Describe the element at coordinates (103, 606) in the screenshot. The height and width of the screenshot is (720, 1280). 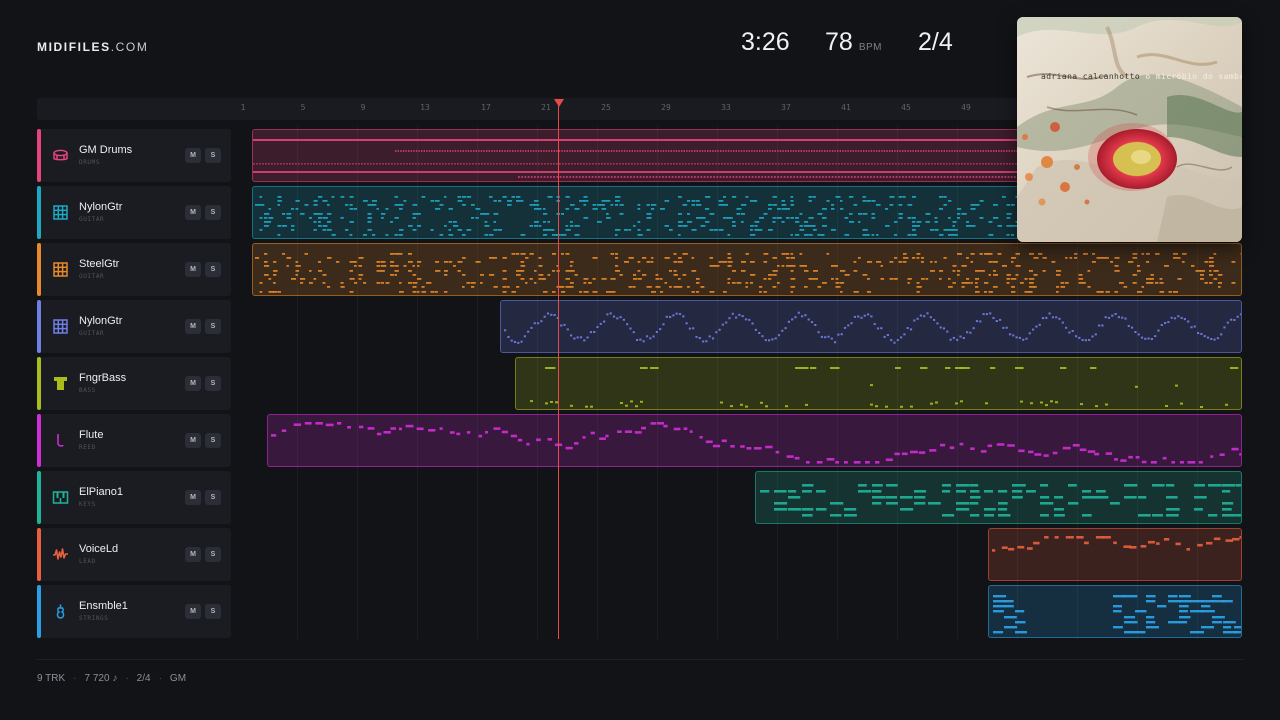
I see `track-name: Ensmble1` at that location.